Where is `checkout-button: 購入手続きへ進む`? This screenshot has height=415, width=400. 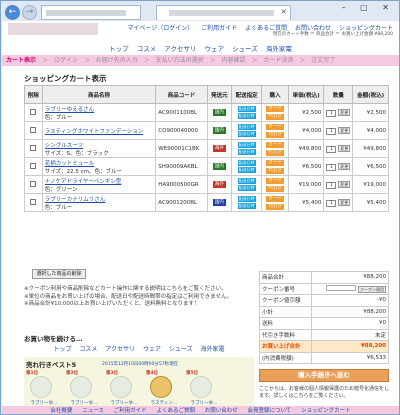 checkout-button: 購入手続きへ進む is located at coordinates (324, 375).